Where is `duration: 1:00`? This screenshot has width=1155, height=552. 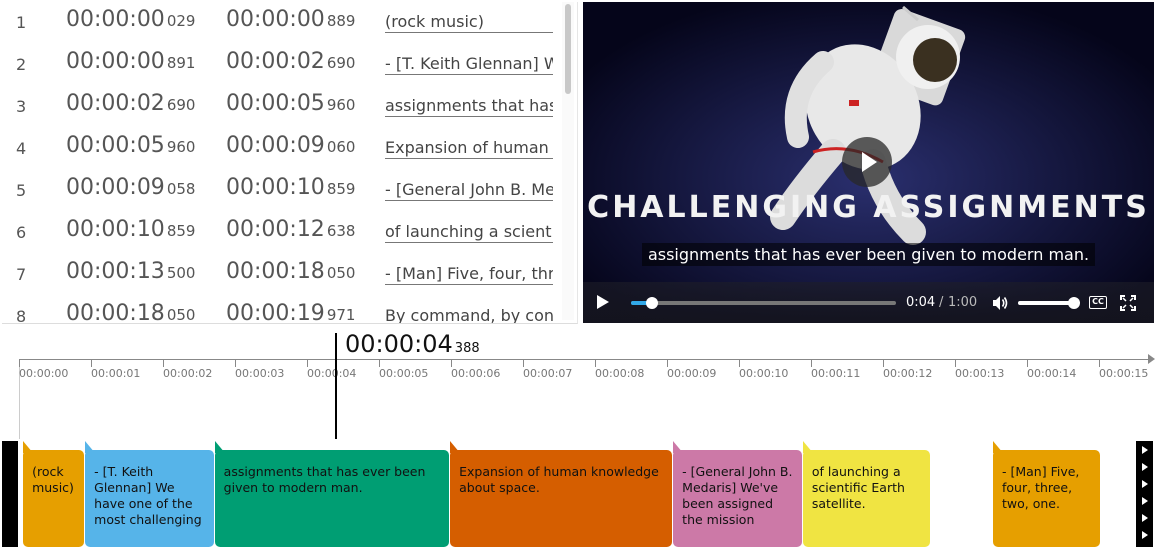 duration: 1:00 is located at coordinates (963, 302).